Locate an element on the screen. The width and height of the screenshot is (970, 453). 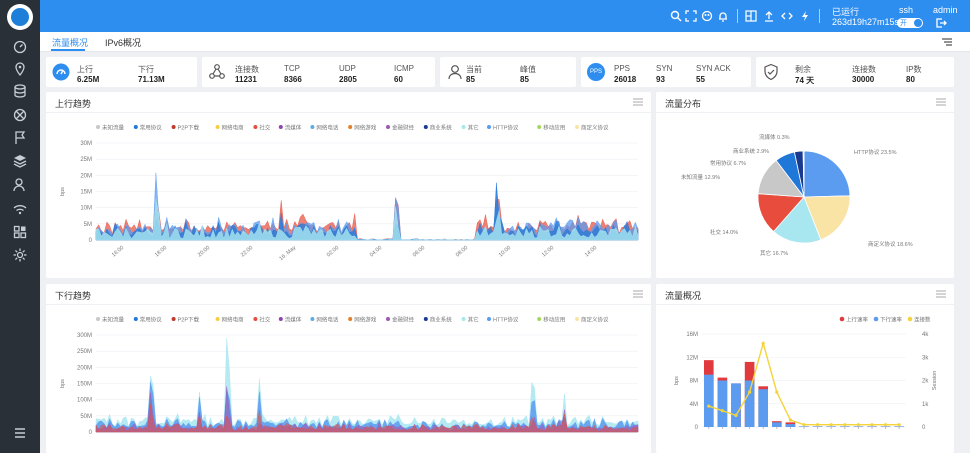
topbar-divider is located at coordinates (737, 16).